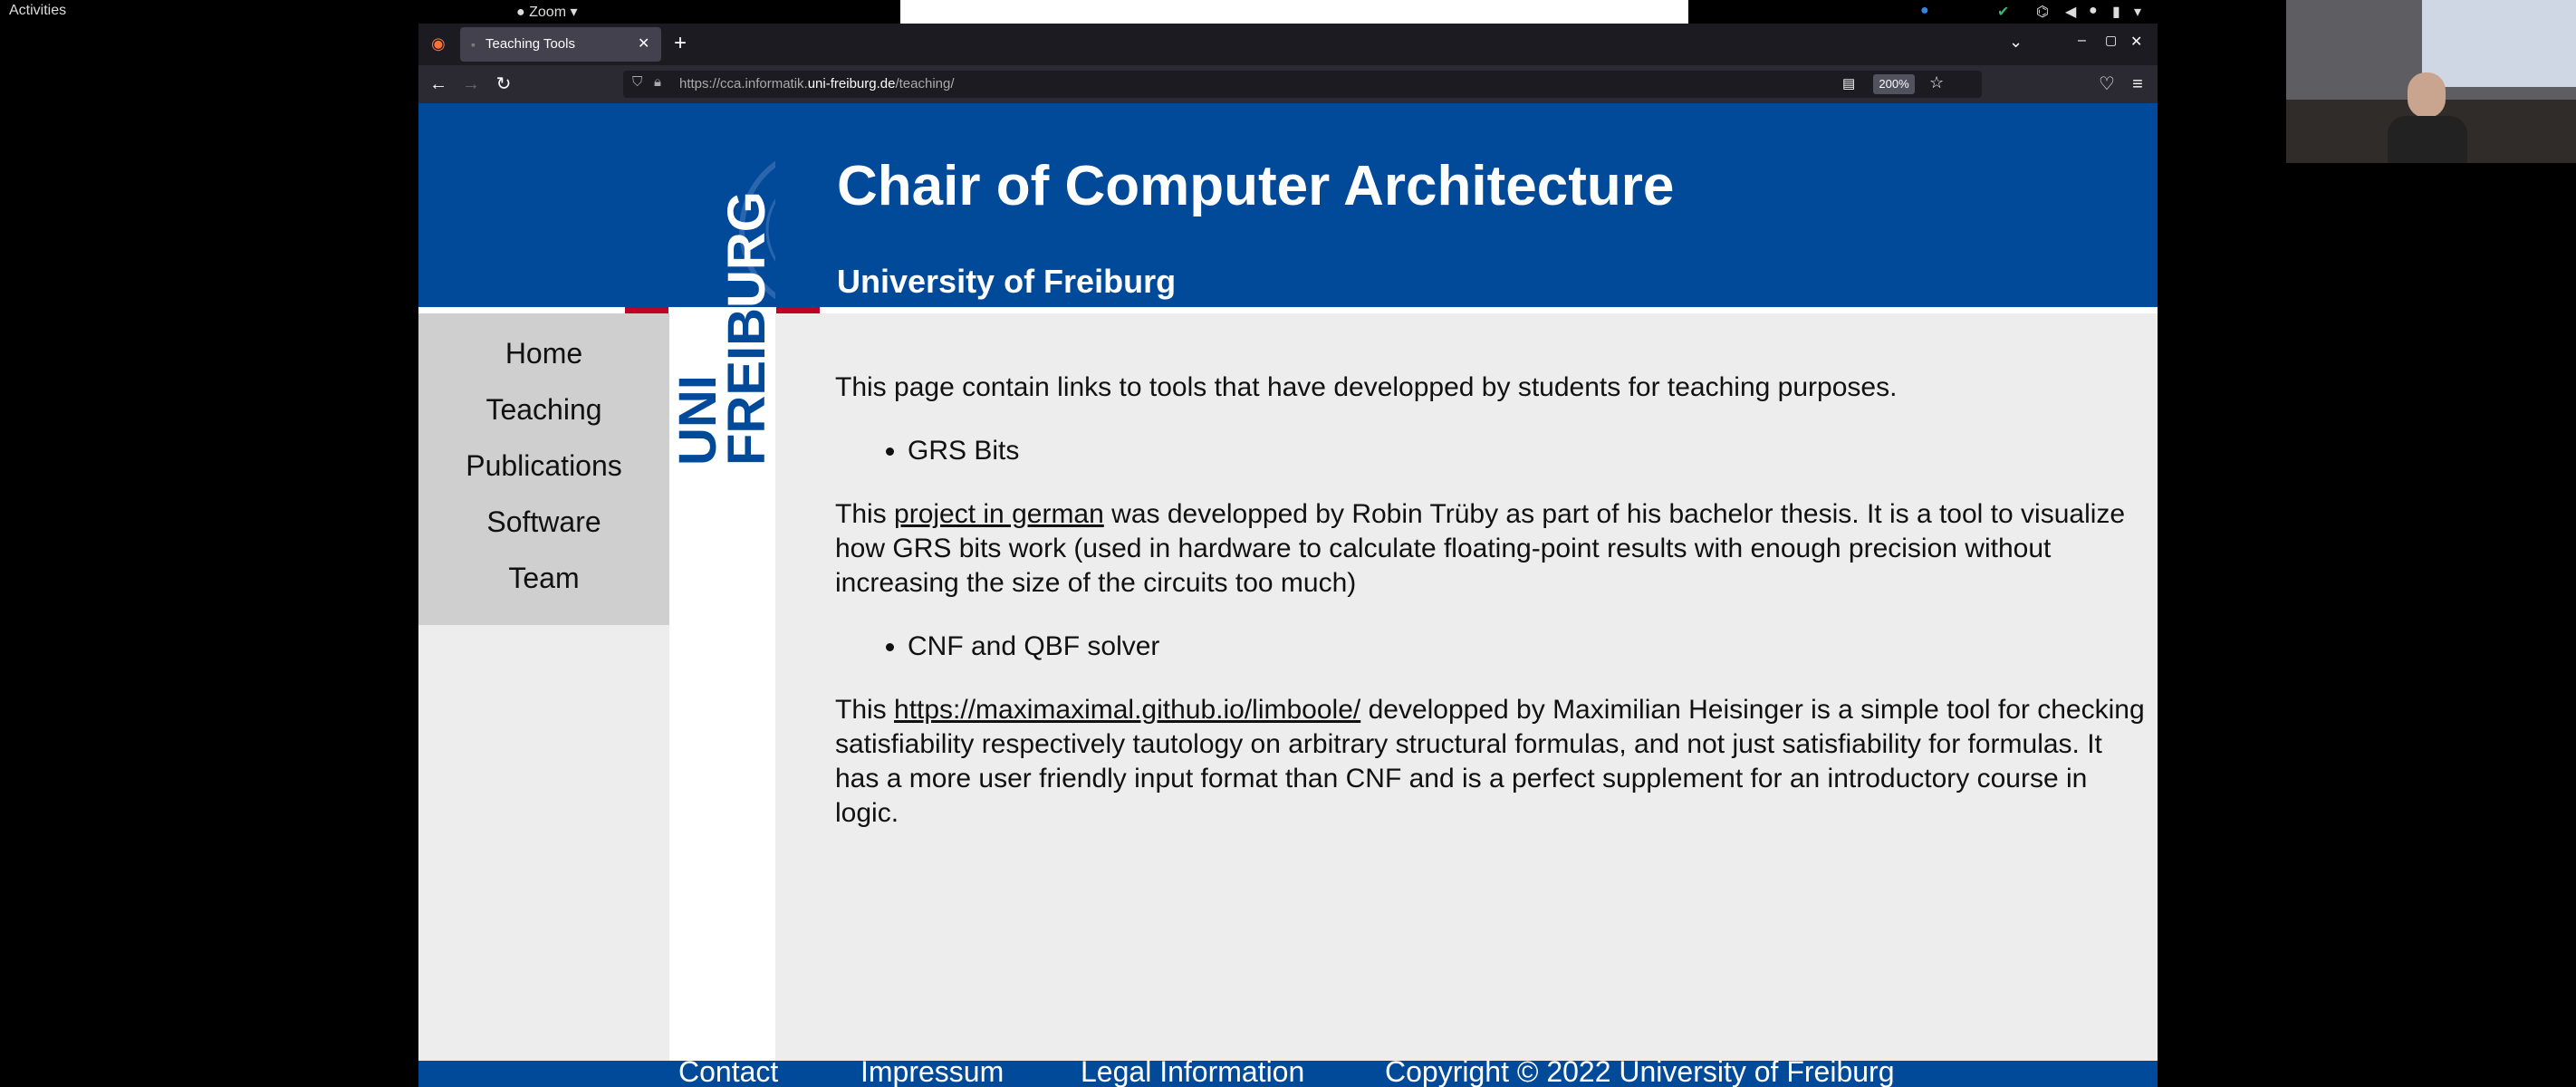 The width and height of the screenshot is (2576, 1087). What do you see at coordinates (530, 44) in the screenshot?
I see `tab-title: Teaching Tools` at bounding box center [530, 44].